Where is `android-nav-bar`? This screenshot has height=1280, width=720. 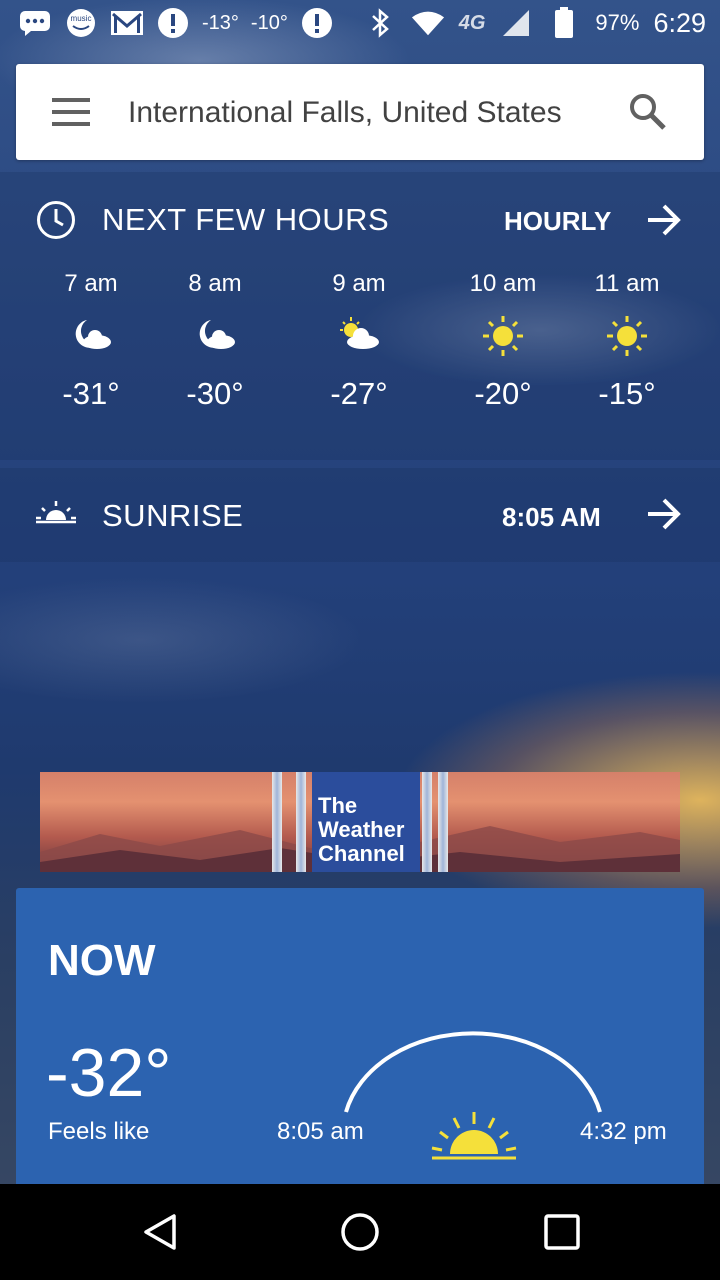
android-nav-bar is located at coordinates (360, 1232).